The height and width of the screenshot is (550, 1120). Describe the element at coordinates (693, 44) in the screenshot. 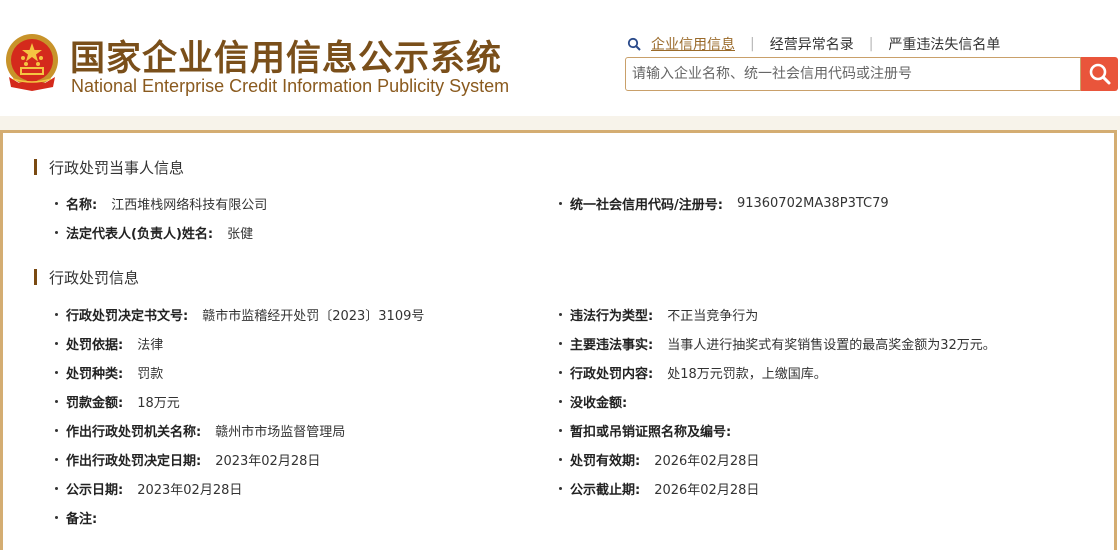

I see `nav-enterprise-credit-info: 企业信用信息` at that location.